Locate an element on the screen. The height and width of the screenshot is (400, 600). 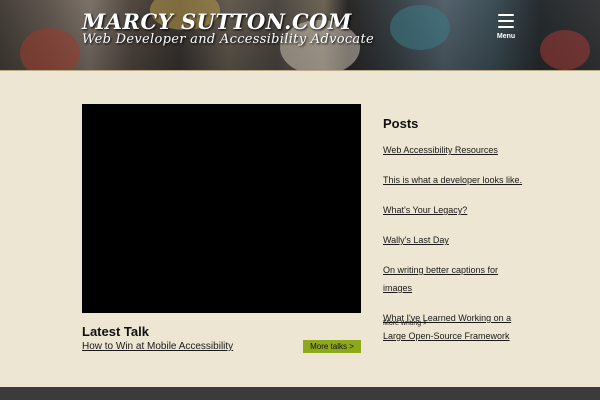
list-item: Wally's Last Day is located at coordinates (453, 239).